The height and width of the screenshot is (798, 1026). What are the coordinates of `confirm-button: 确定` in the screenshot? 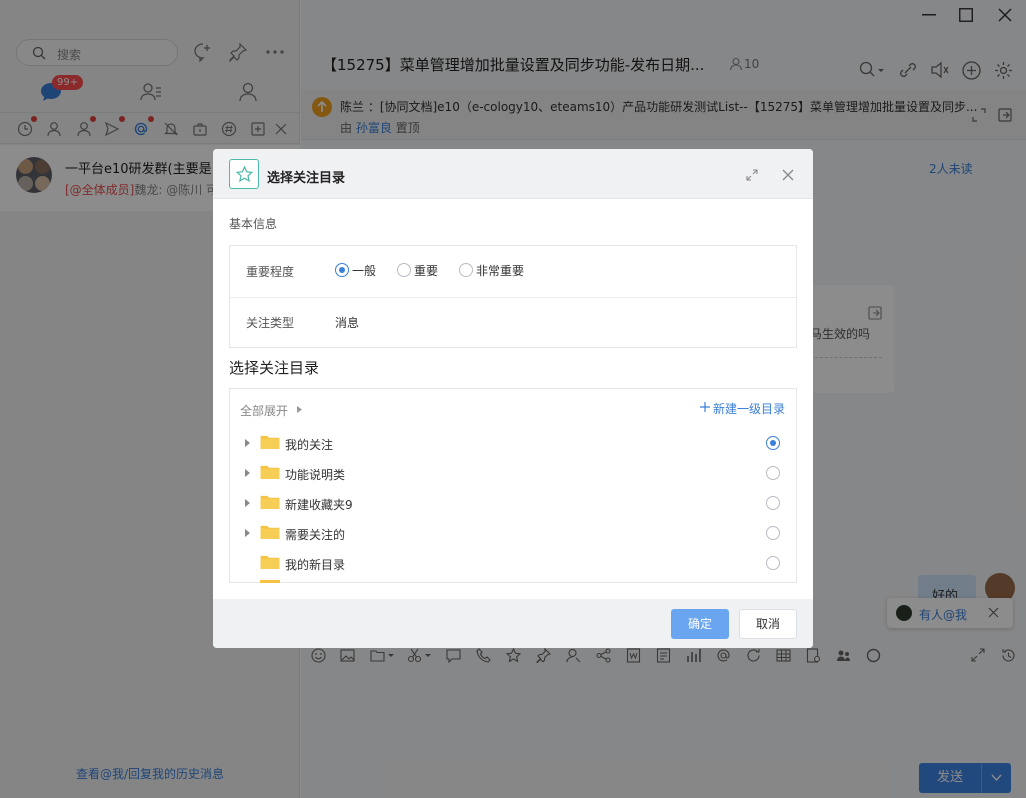 It's located at (700, 624).